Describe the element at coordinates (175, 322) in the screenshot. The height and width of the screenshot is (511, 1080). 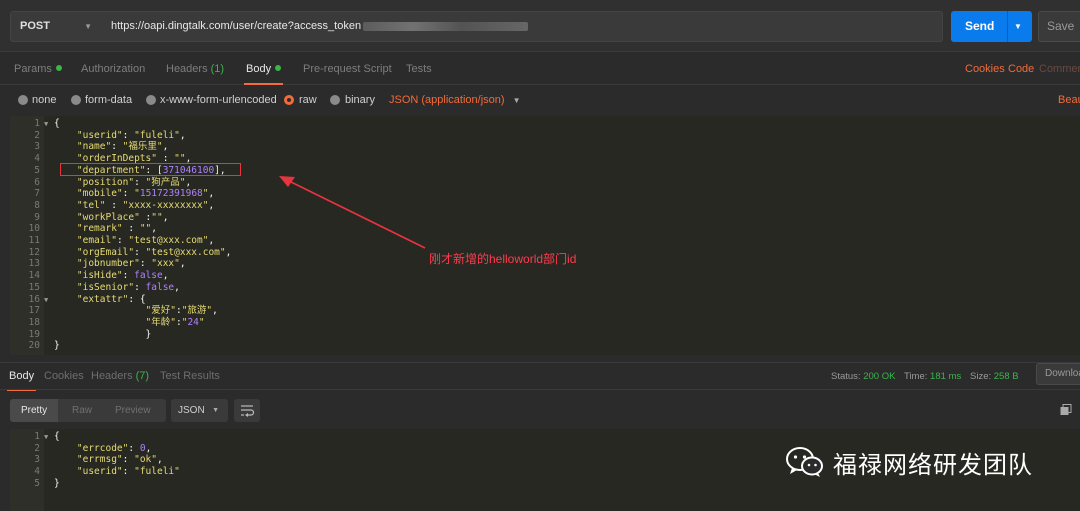
I see `code-line: "年龄":"24"` at that location.